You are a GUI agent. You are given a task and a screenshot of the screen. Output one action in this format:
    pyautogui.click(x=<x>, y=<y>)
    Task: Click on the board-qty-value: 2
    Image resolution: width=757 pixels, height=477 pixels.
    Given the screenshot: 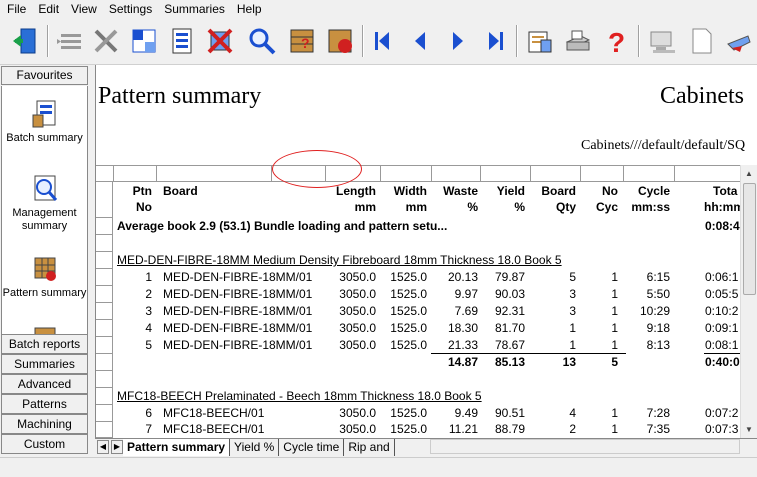 What is the action you would take?
    pyautogui.click(x=572, y=429)
    